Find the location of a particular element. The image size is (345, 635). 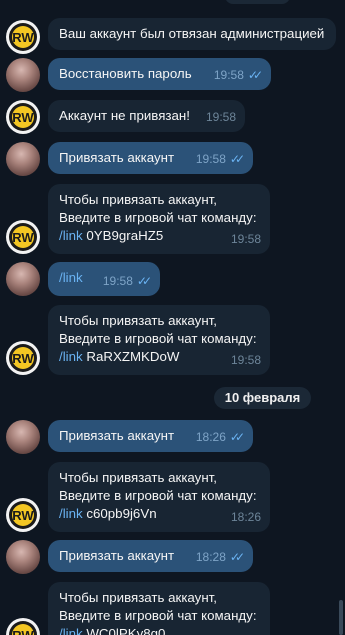

message-bubble: Ваш аккаунт был отвязан администрацией is located at coordinates (192, 34).